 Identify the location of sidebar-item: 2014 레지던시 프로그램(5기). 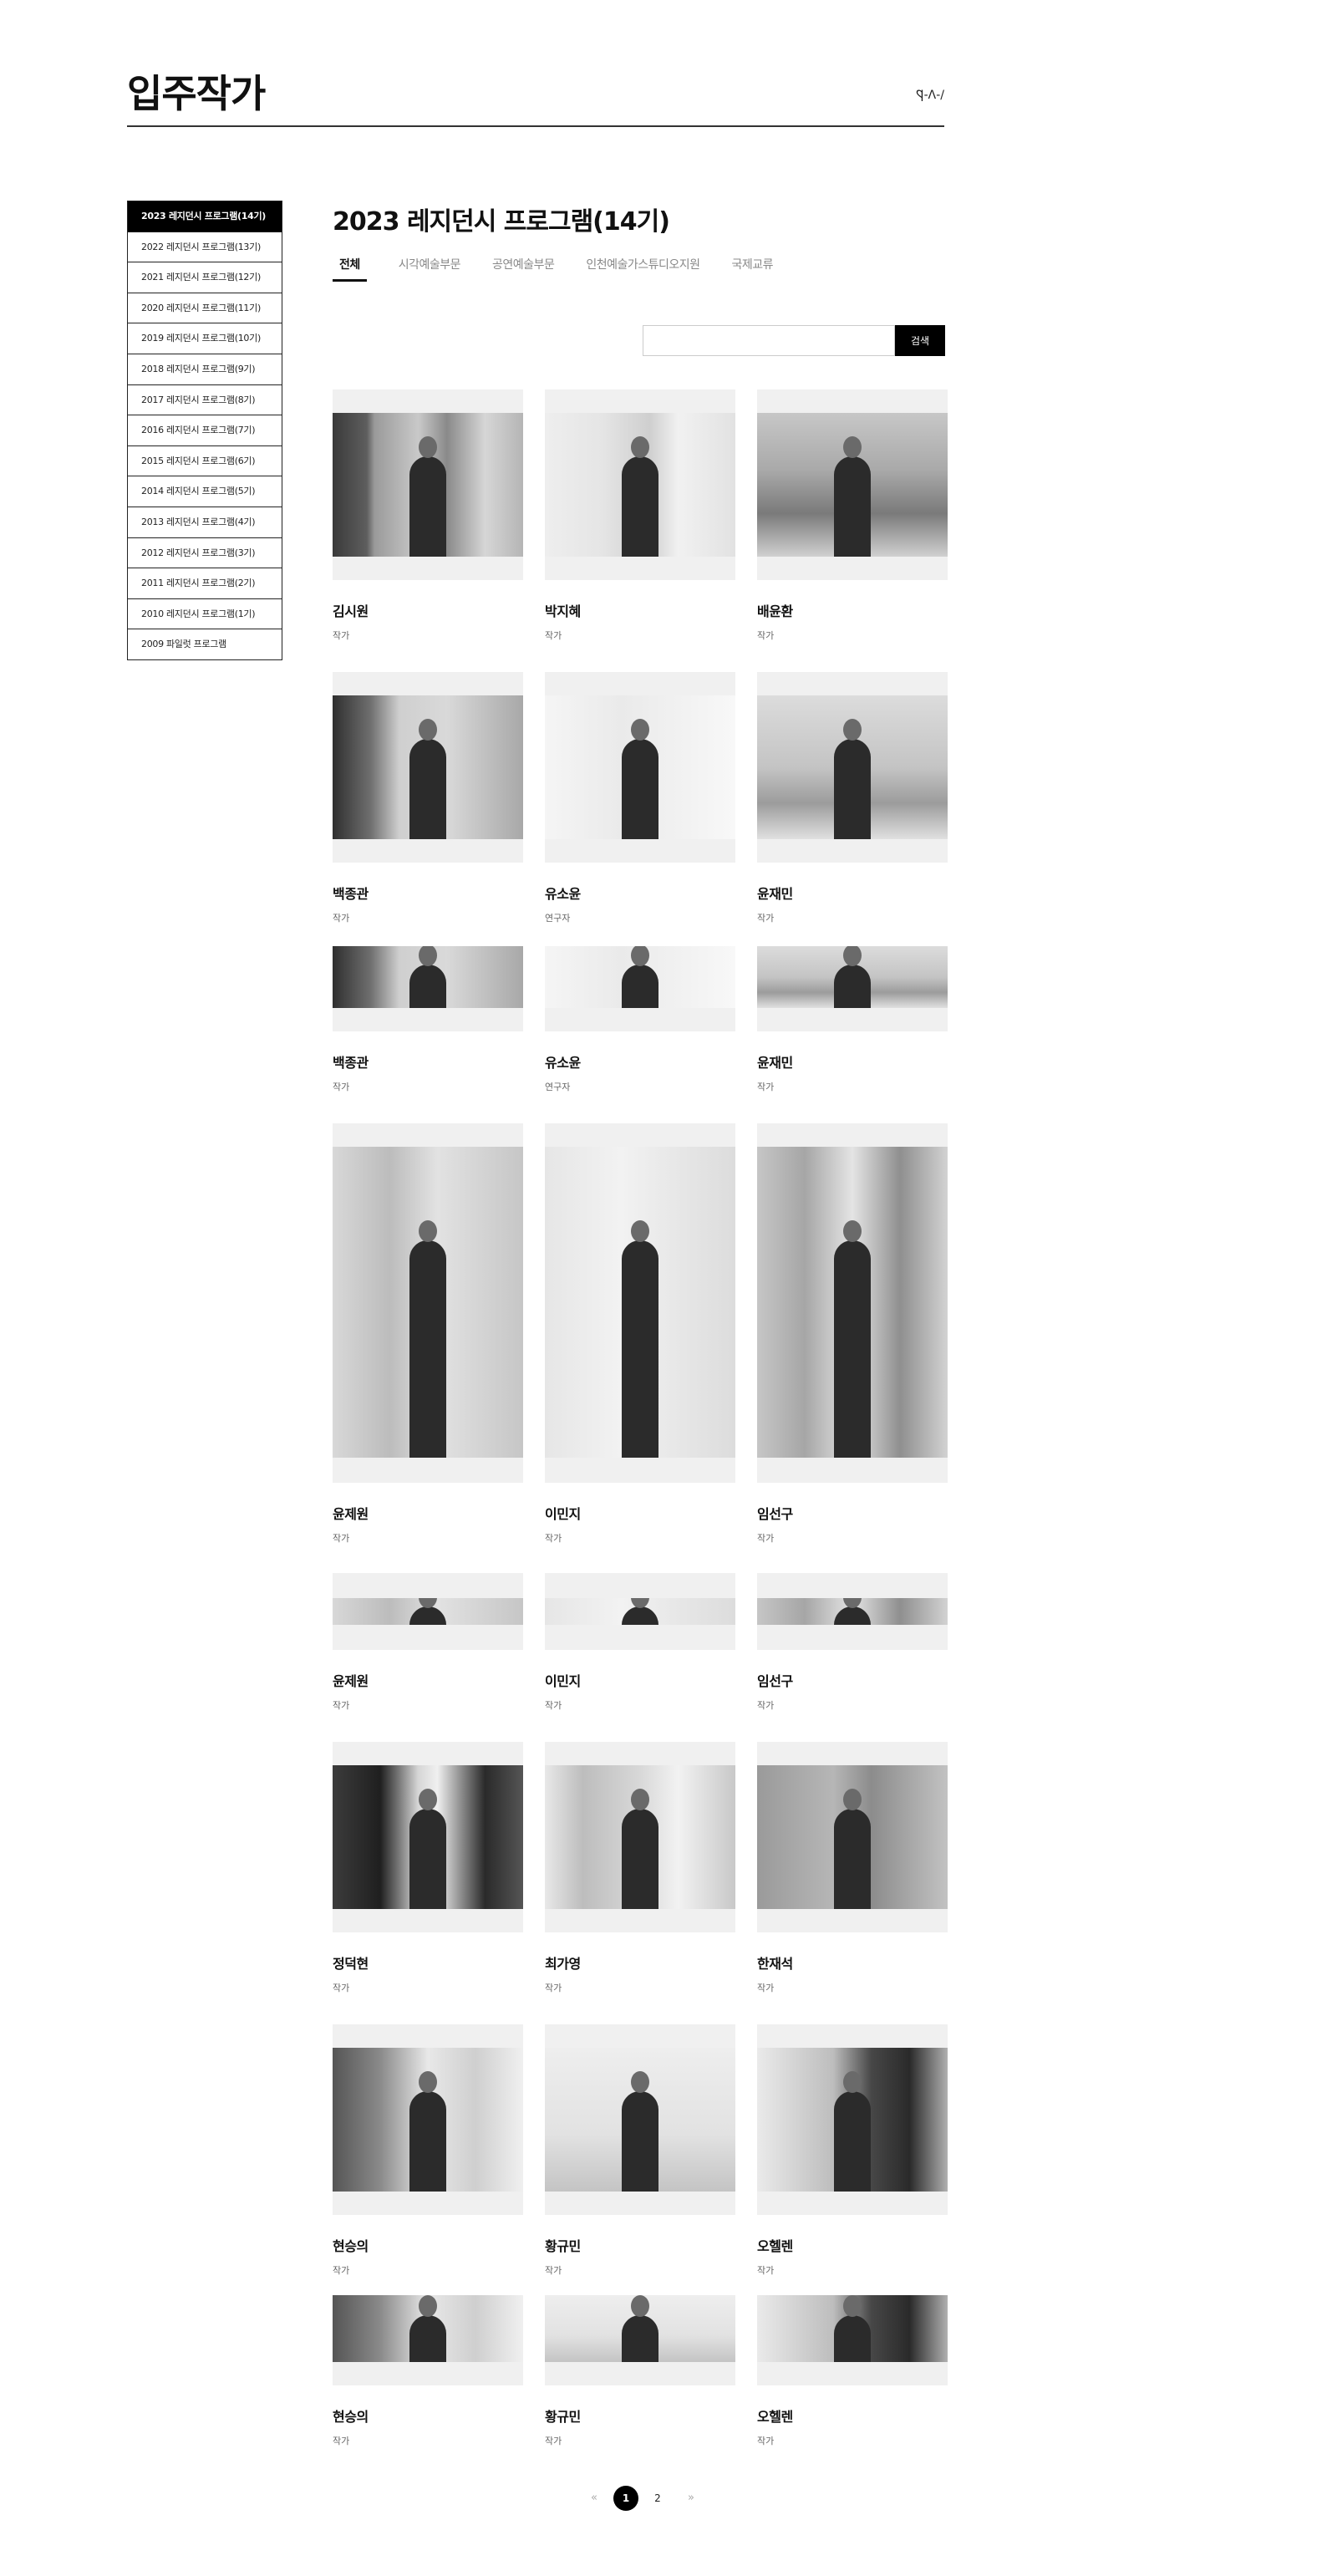
(204, 491).